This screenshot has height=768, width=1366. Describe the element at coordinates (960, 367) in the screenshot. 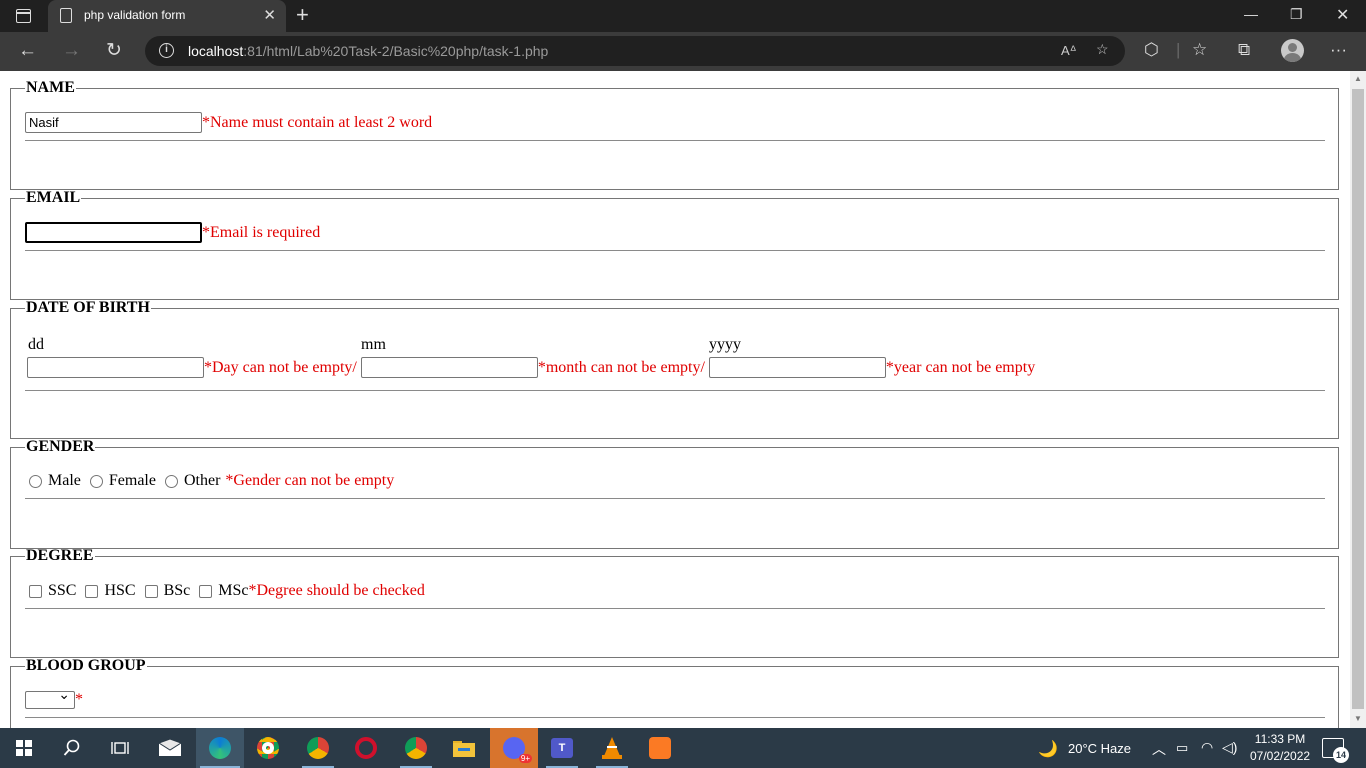

I see `year-error: *year can not be empty` at that location.